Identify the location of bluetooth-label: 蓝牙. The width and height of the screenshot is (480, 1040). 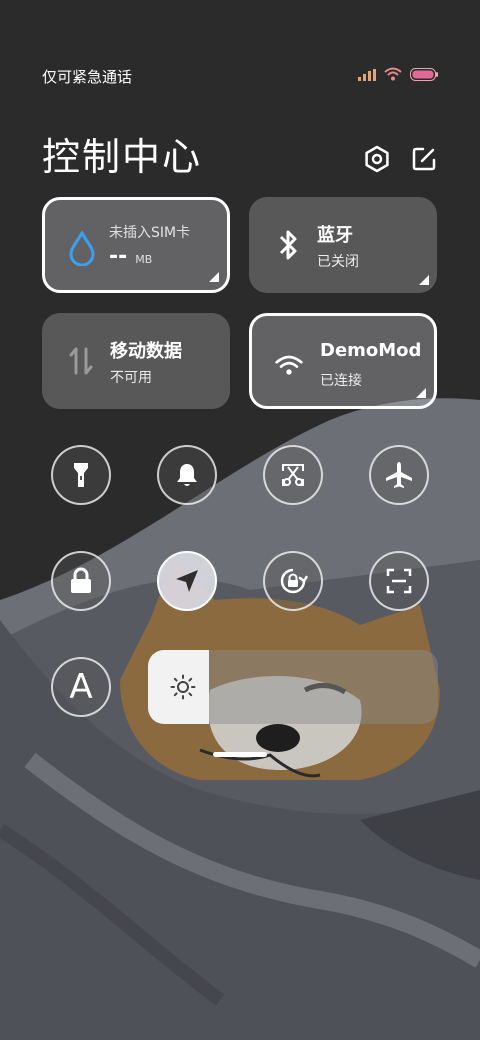
(335, 235).